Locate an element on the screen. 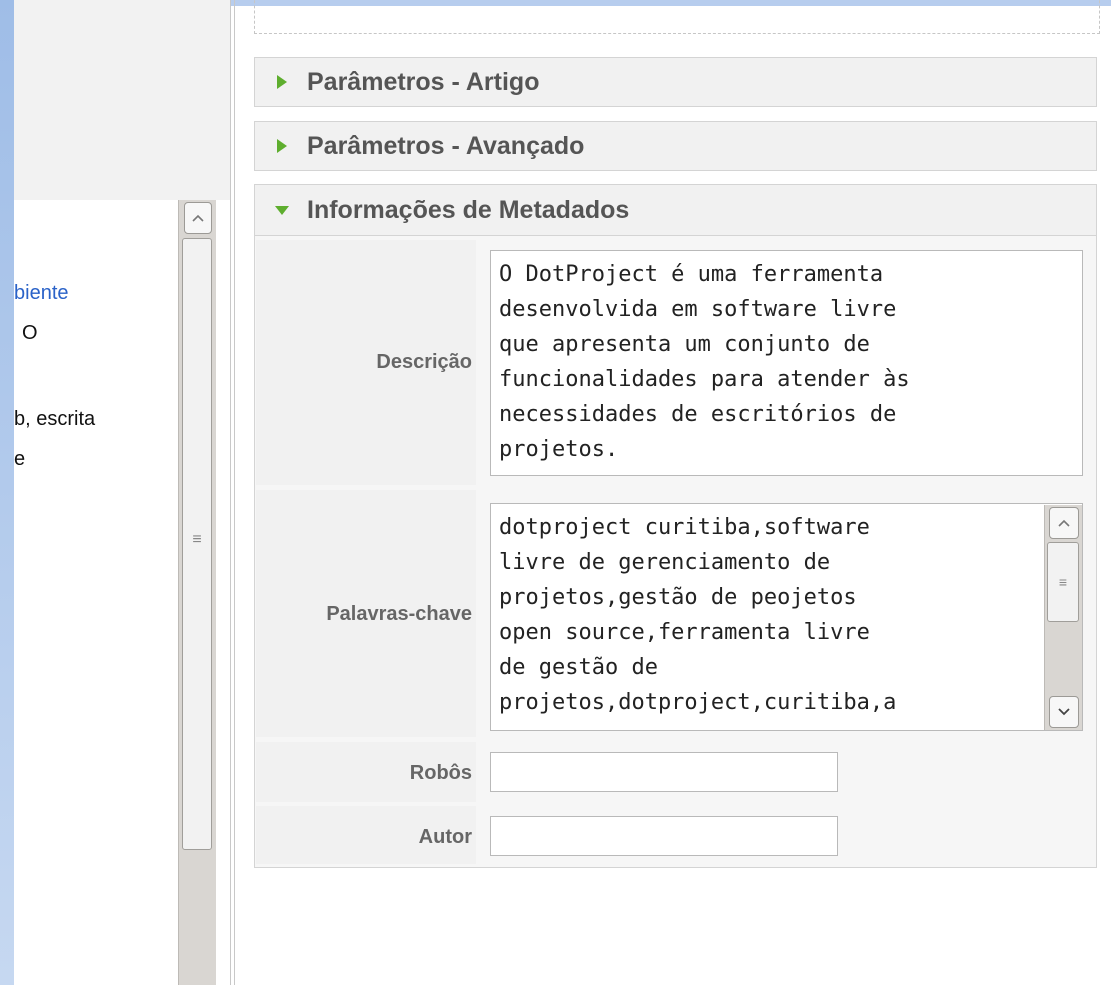  keywords-label: Palavras-chave is located at coordinates (399, 614).